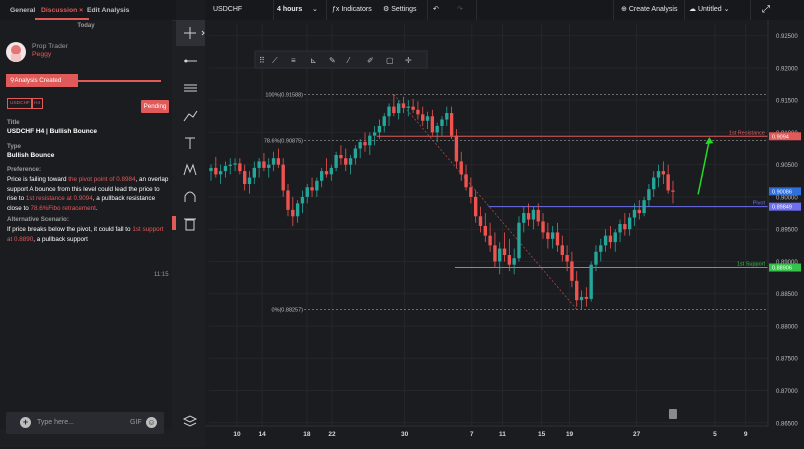 This screenshot has width=804, height=449. Describe the element at coordinates (262, 434) in the screenshot. I see `x-tick-label: 14` at that location.